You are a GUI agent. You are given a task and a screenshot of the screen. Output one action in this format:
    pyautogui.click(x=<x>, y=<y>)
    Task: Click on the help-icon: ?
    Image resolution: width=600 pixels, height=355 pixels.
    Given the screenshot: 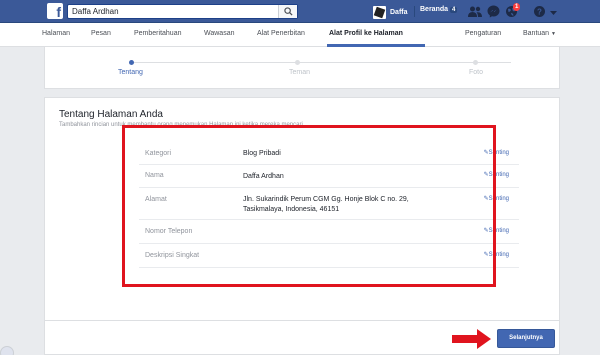 What is the action you would take?
    pyautogui.click(x=539, y=11)
    